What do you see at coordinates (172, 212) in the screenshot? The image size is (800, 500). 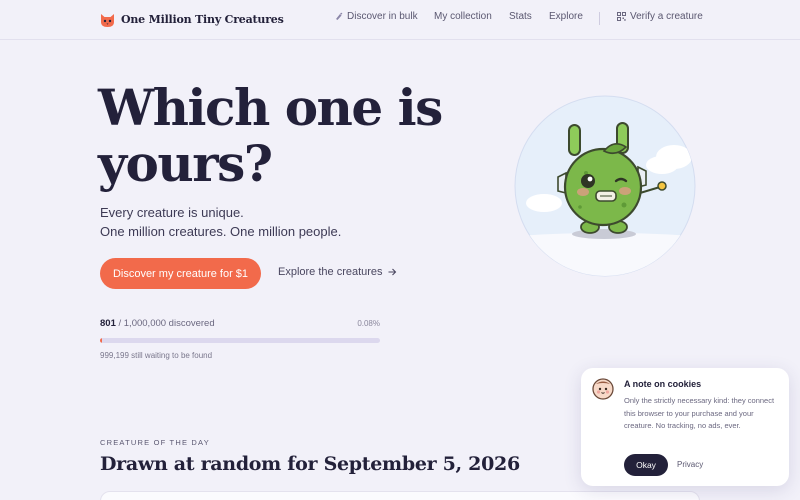 I see `hero-subtitle-line1: Every creature is unique.` at bounding box center [172, 212].